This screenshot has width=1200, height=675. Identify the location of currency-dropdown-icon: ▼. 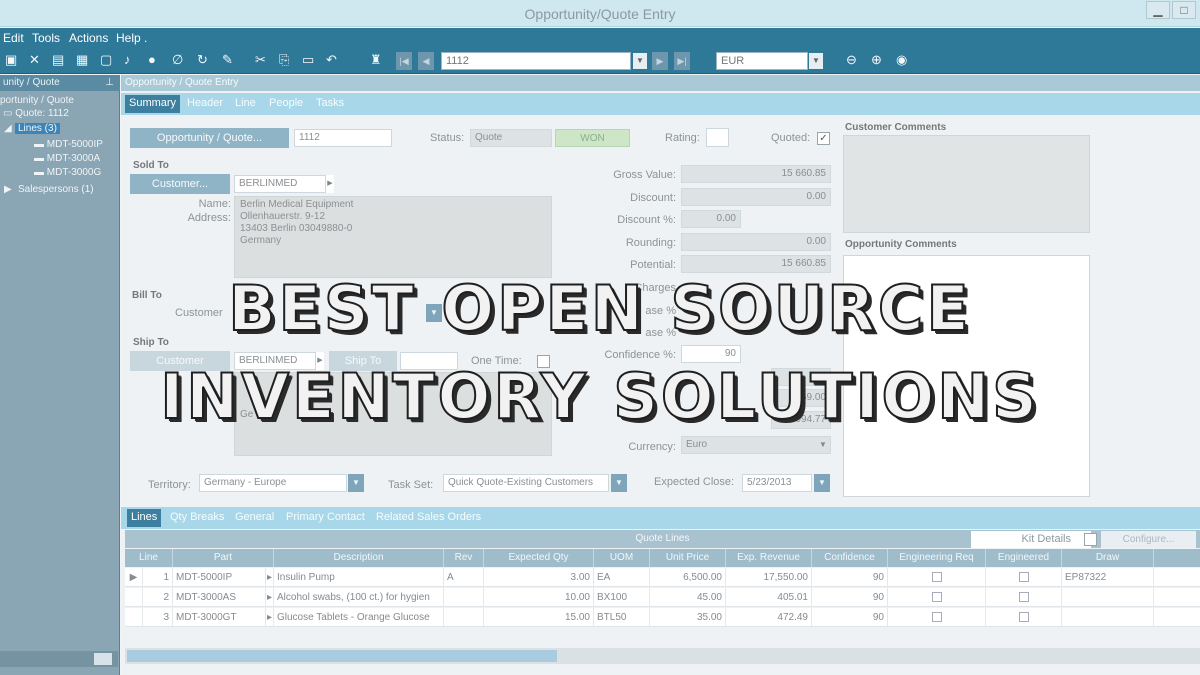
(823, 444).